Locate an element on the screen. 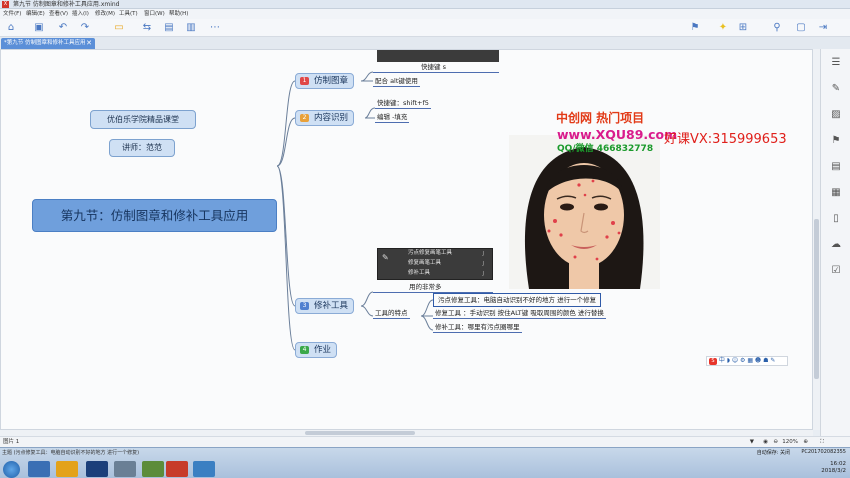 The height and width of the screenshot is (478, 850). branch-label: 修补工具 is located at coordinates (331, 306).